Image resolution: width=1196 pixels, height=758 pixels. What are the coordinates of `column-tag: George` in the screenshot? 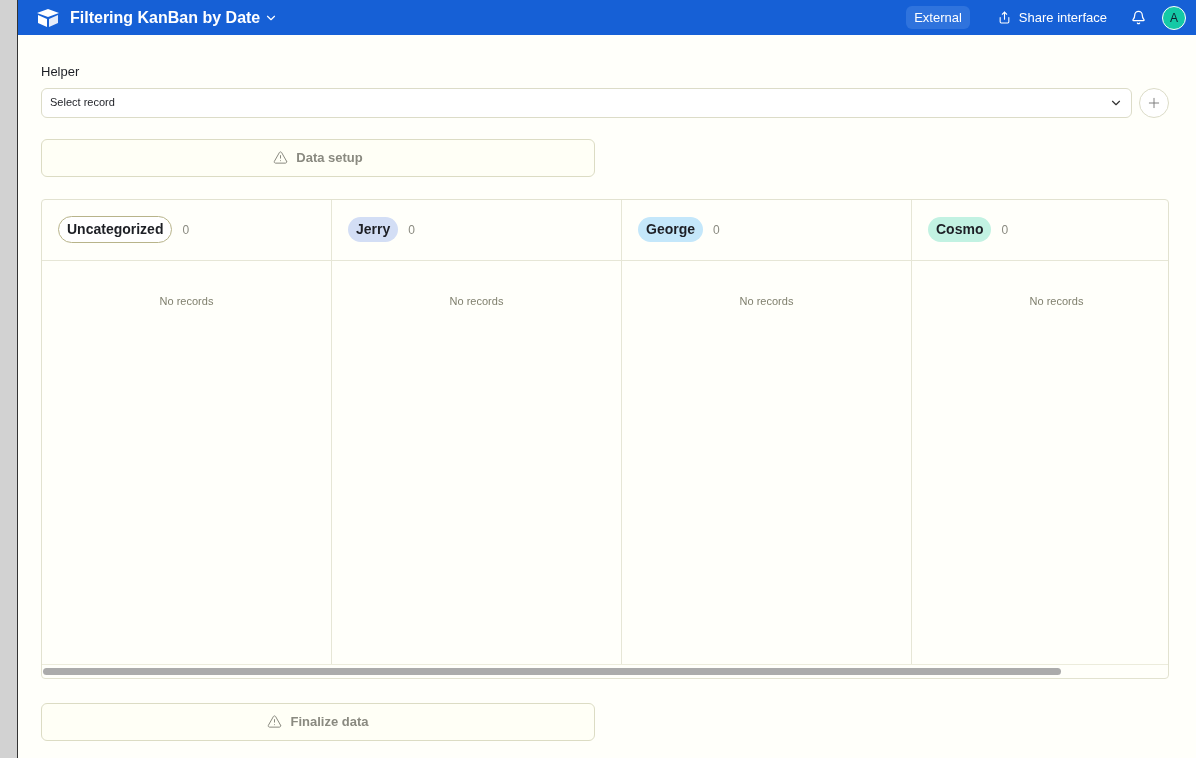 It's located at (670, 229).